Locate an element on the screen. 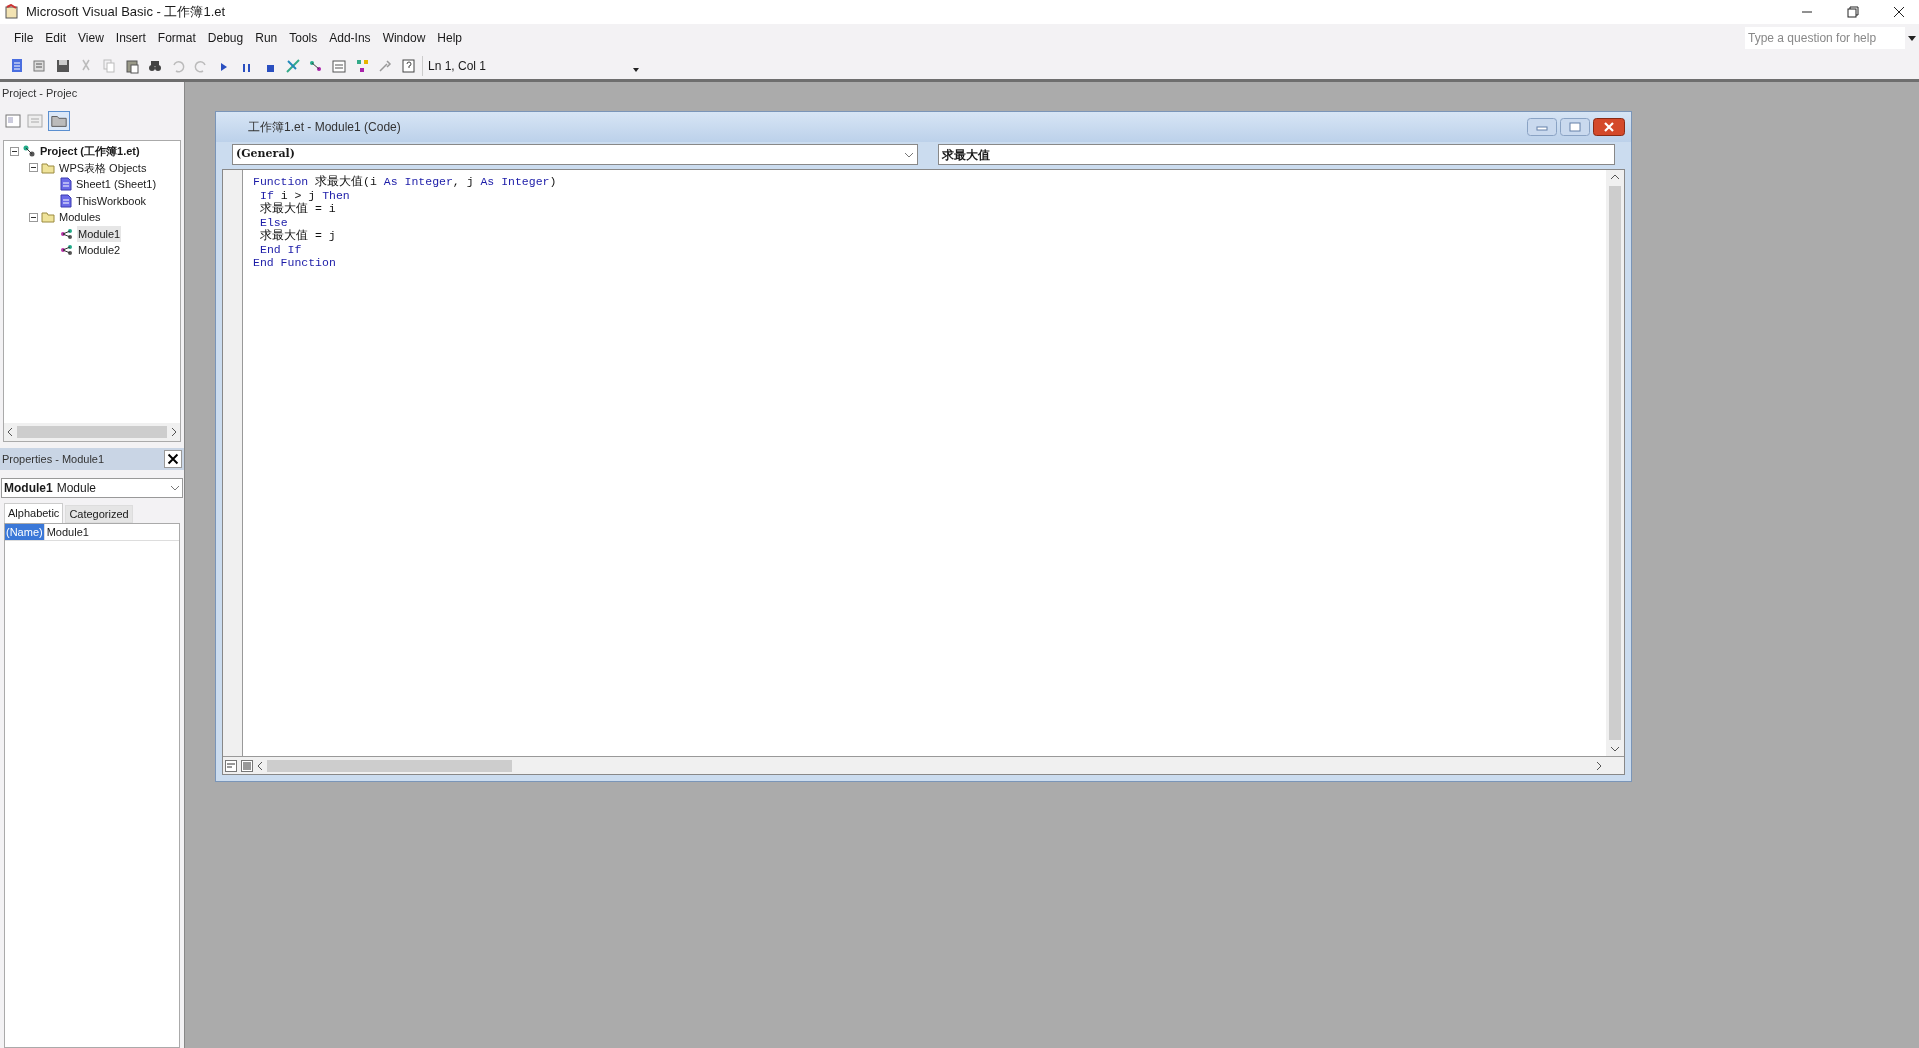 The height and width of the screenshot is (1048, 1919). property-name: (Name) is located at coordinates (24, 532).